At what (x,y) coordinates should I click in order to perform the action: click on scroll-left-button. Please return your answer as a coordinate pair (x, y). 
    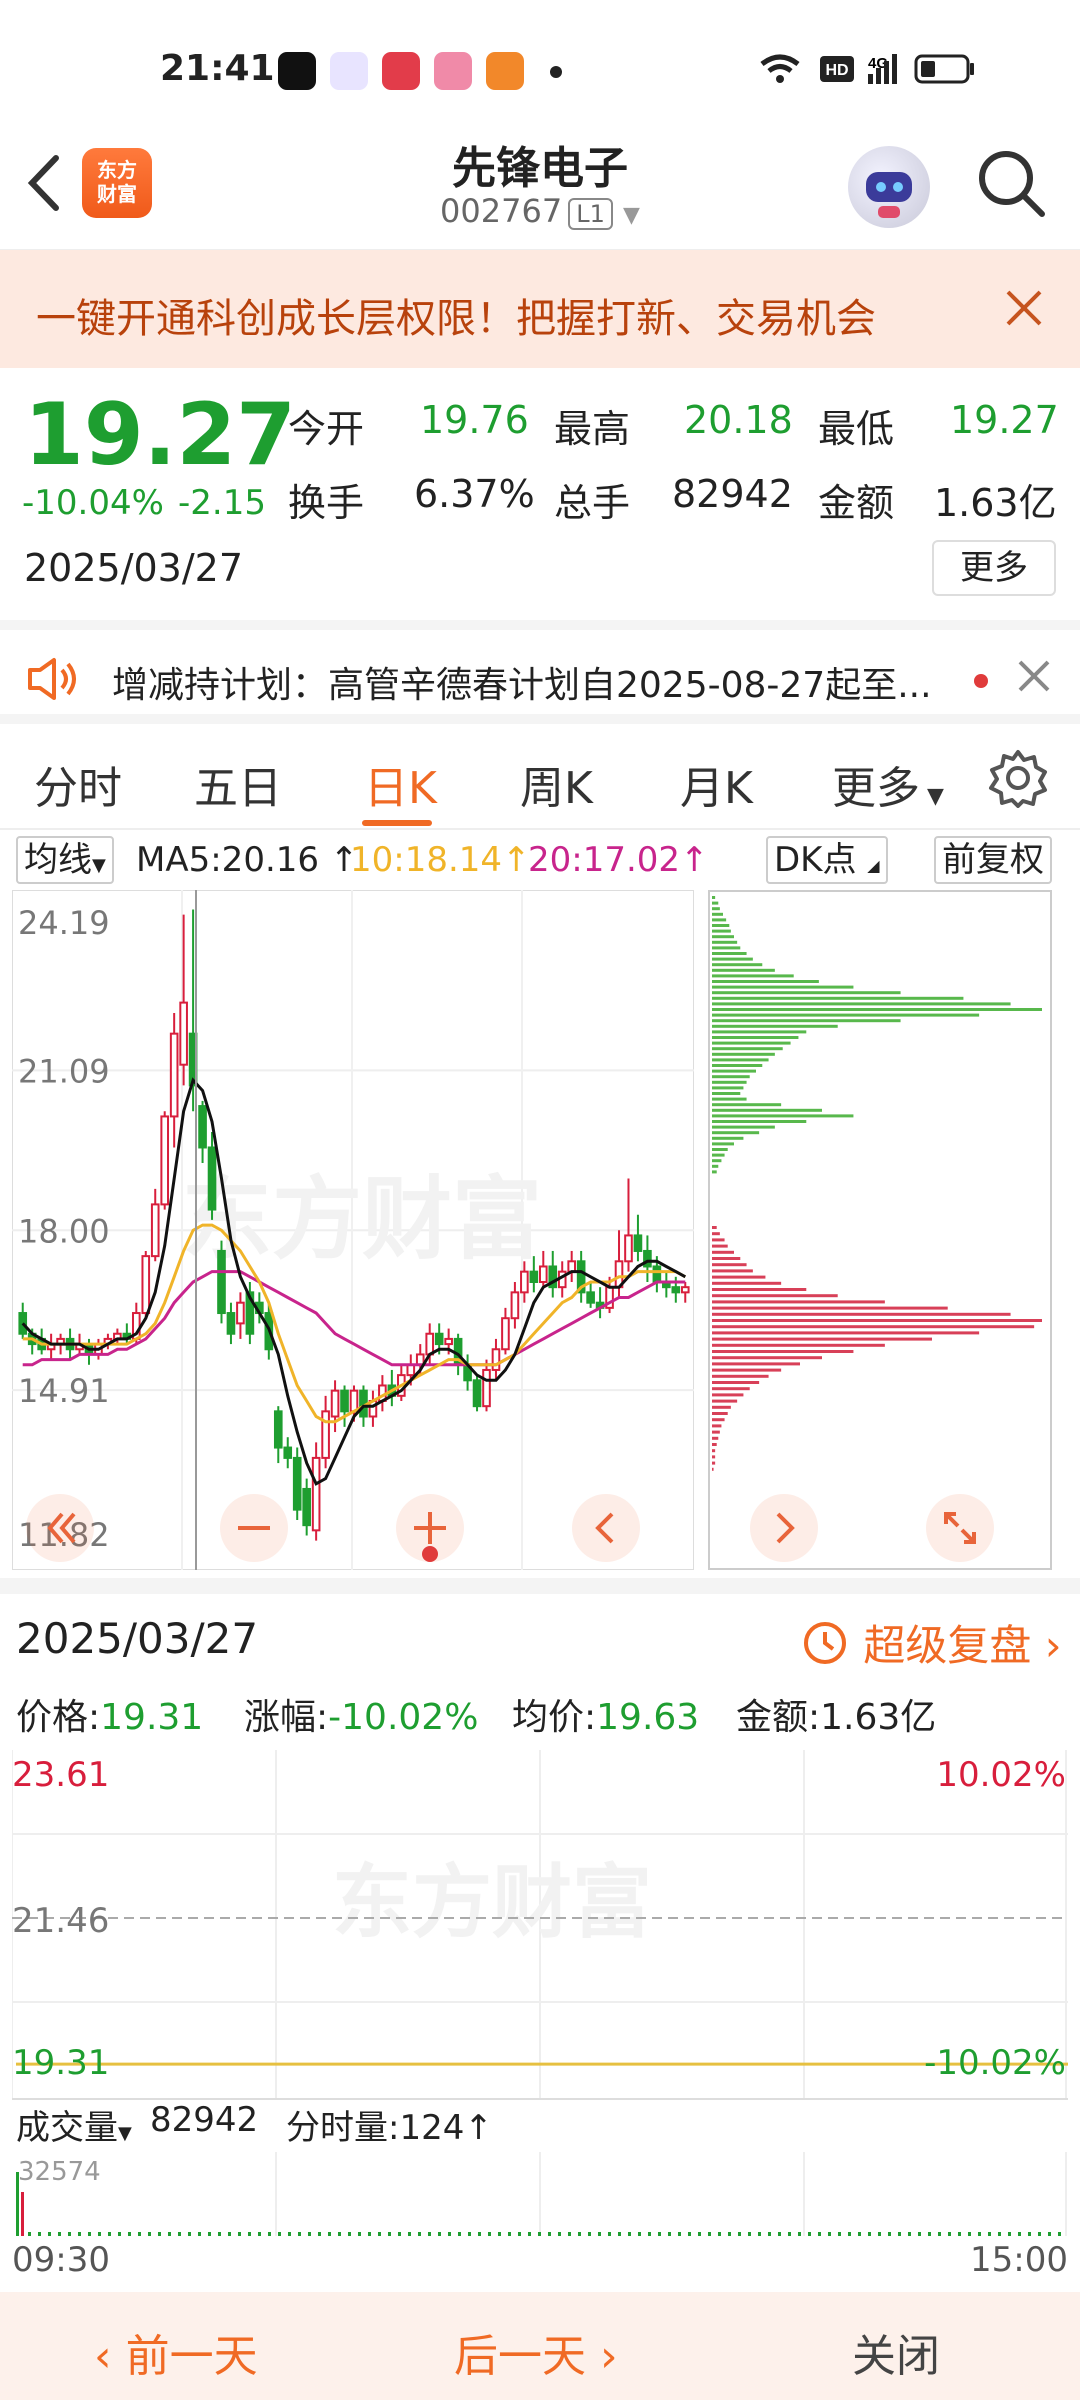
    Looking at the image, I should click on (606, 1528).